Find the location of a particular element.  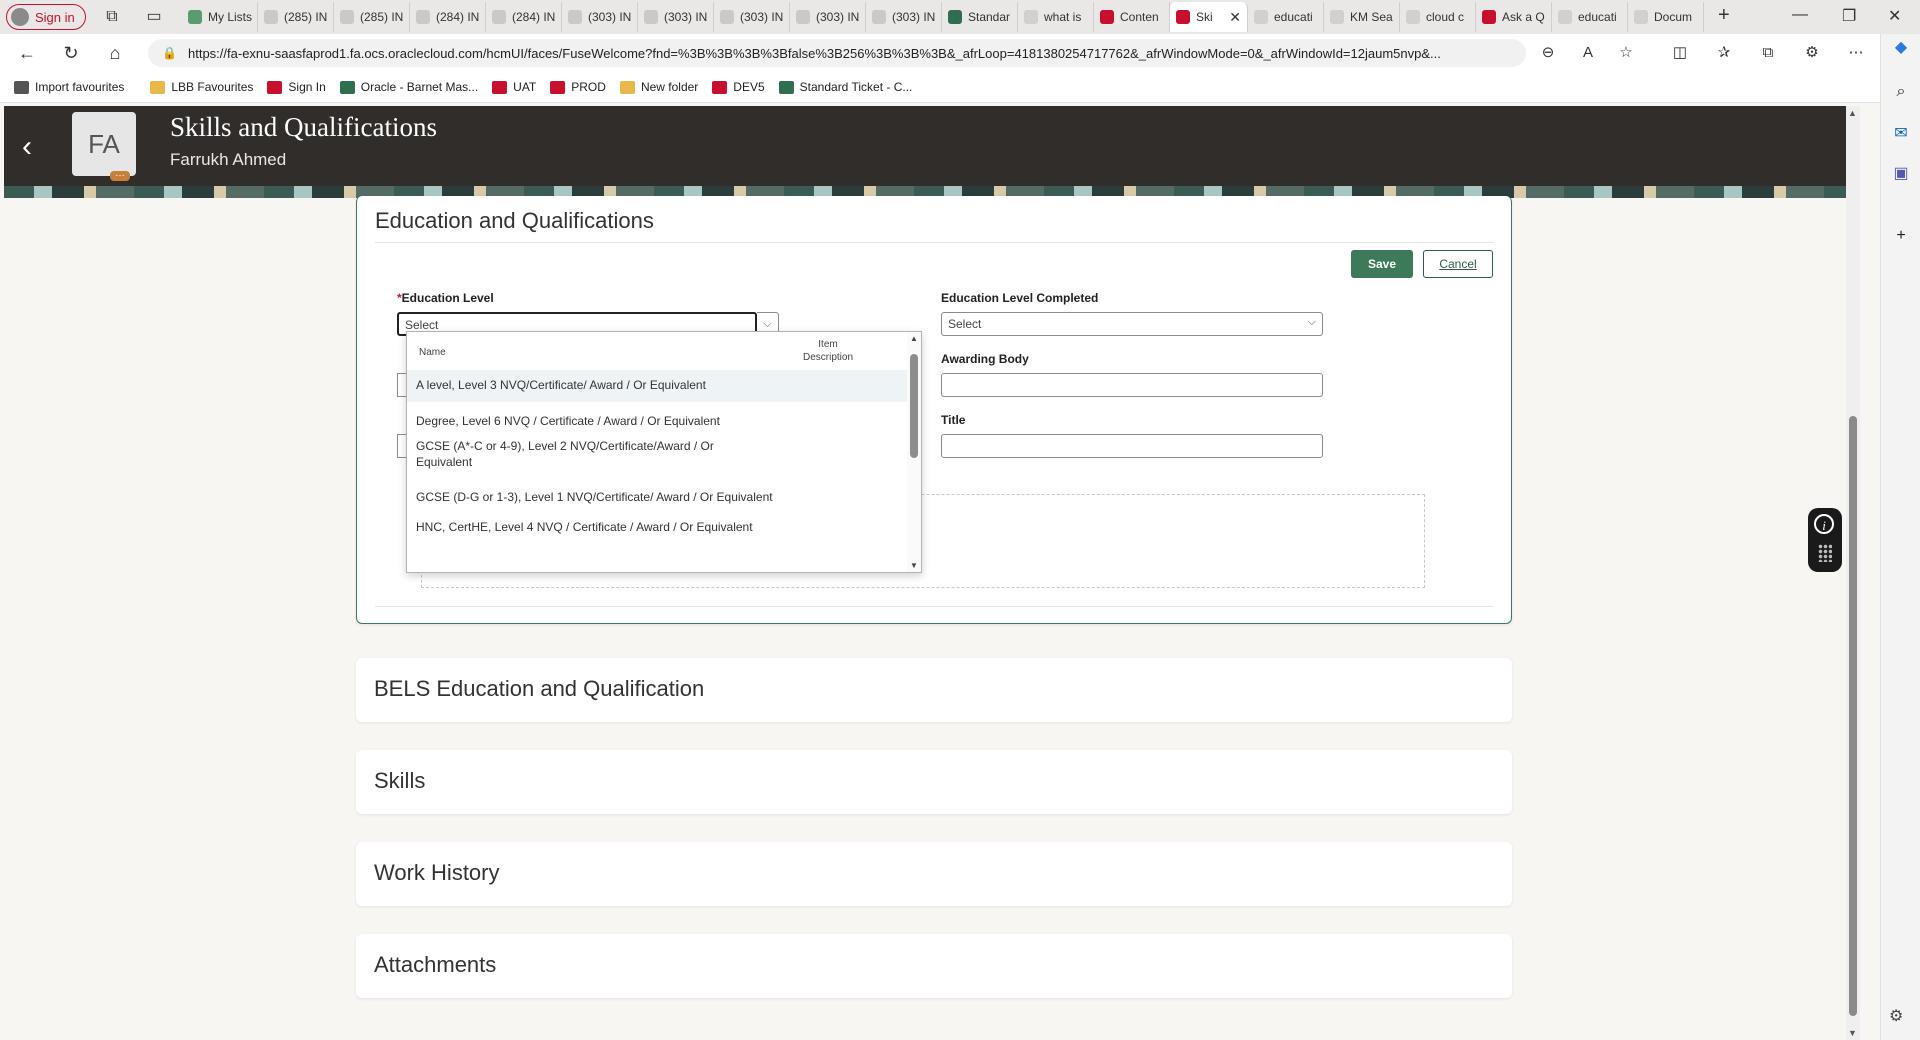

work-history-card: Work History is located at coordinates (934, 874).